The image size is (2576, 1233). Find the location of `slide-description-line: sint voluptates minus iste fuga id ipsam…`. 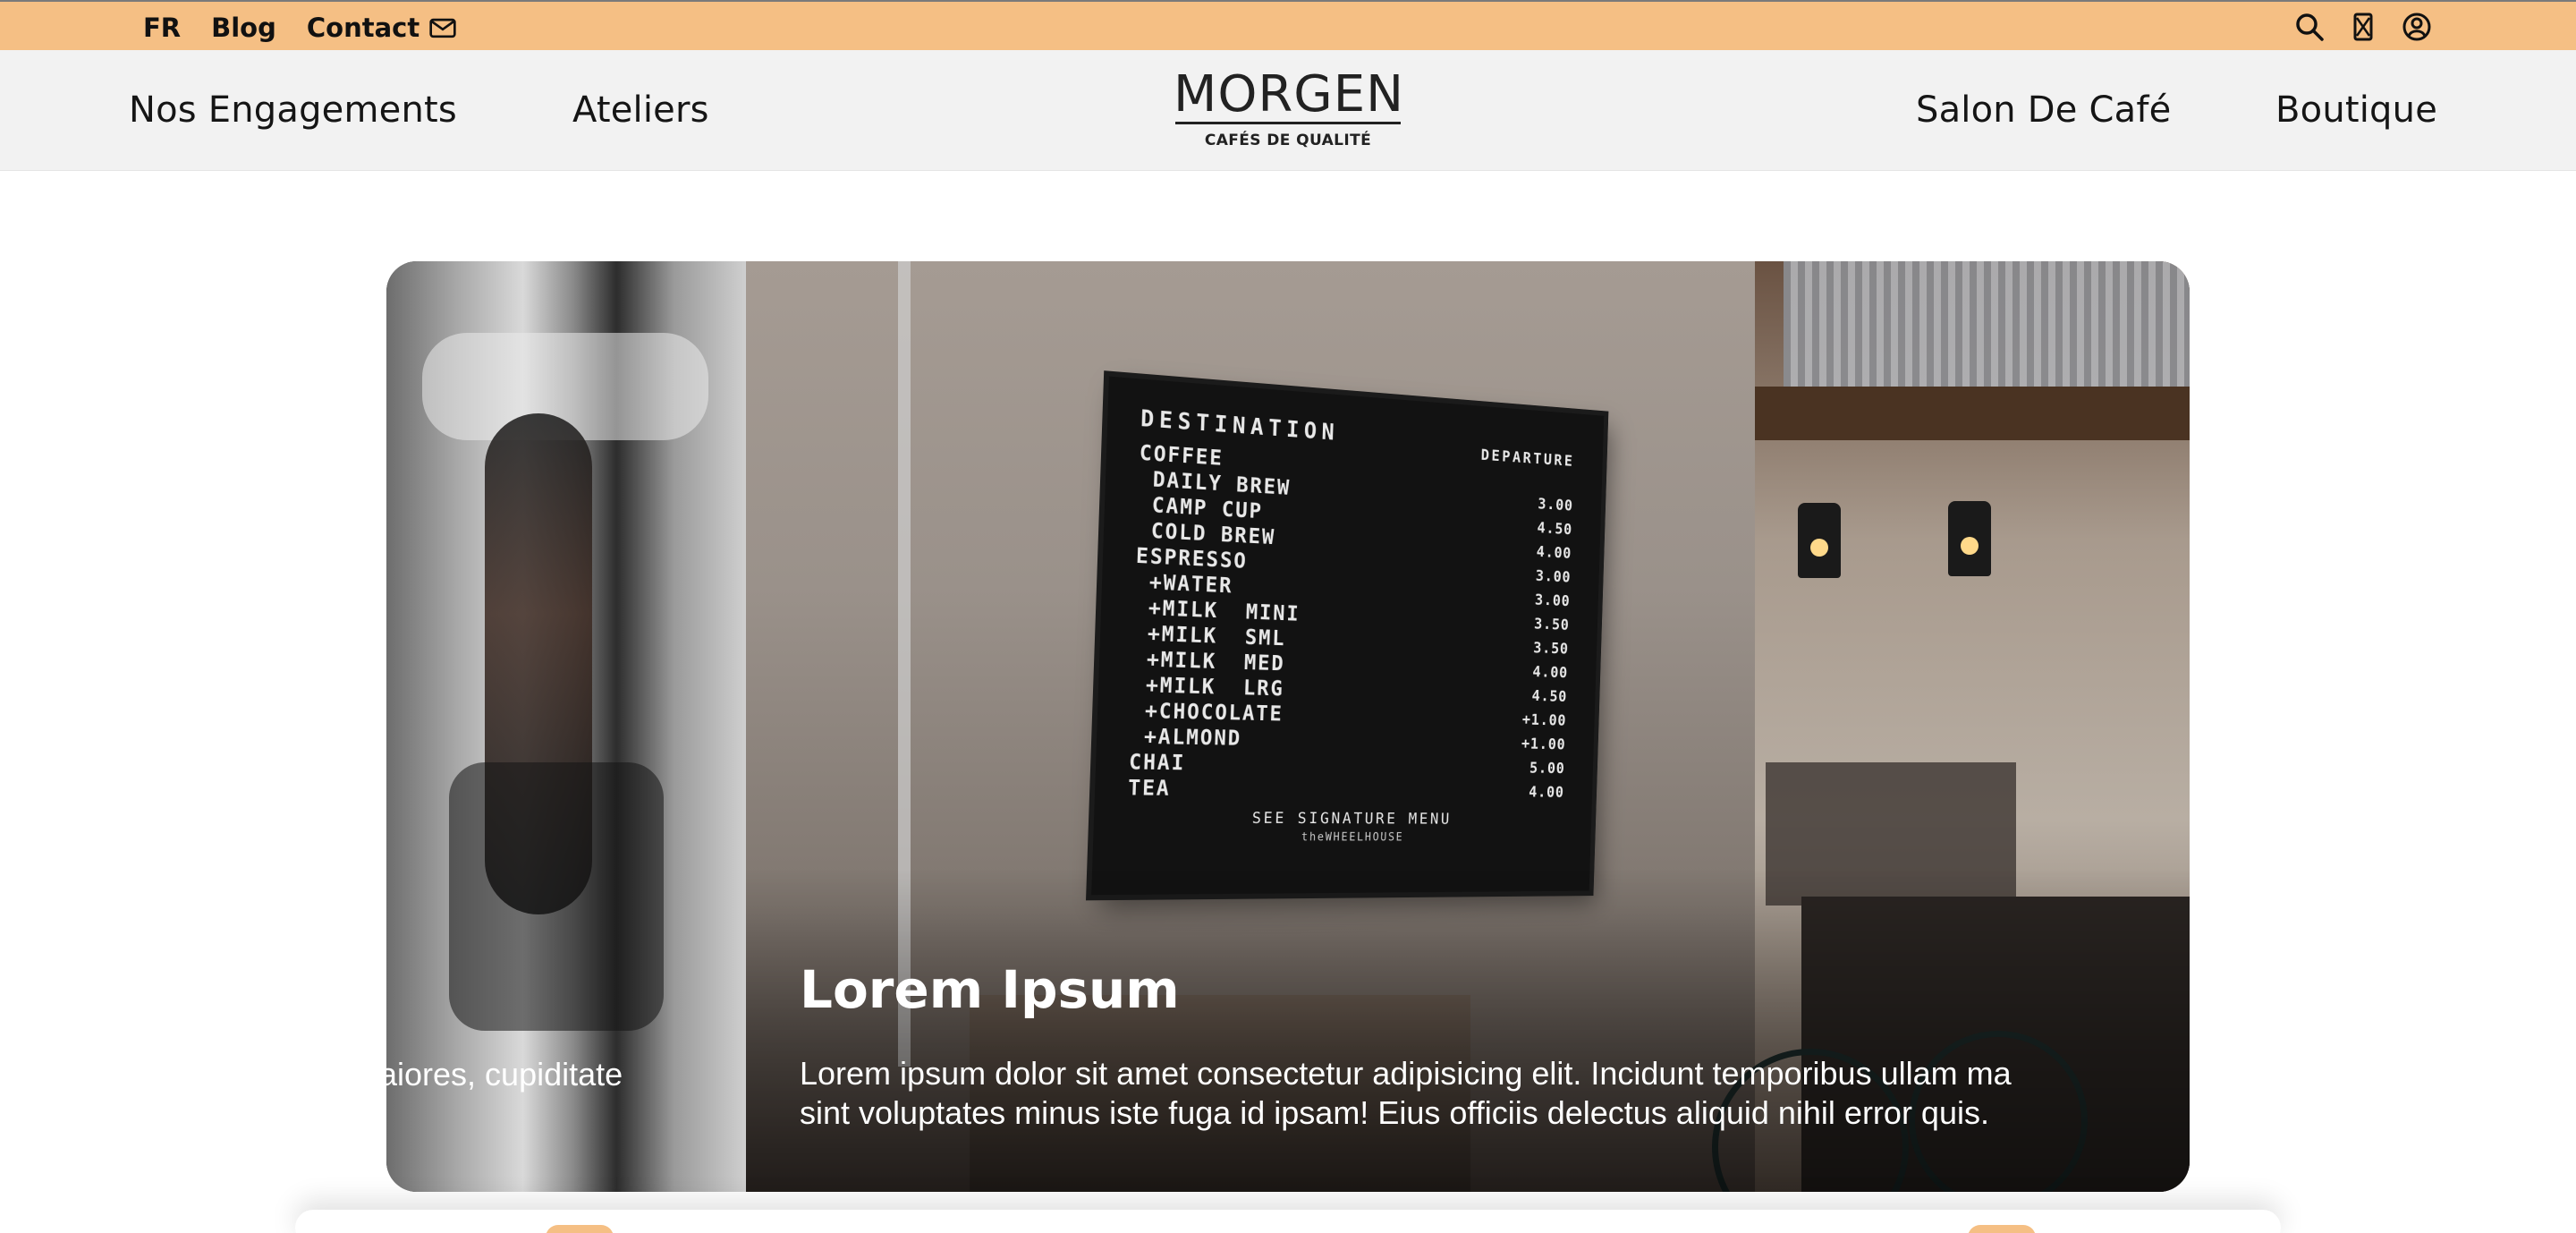

slide-description-line: sint voluptates minus iste fuga id ipsam… is located at coordinates (1394, 1112).